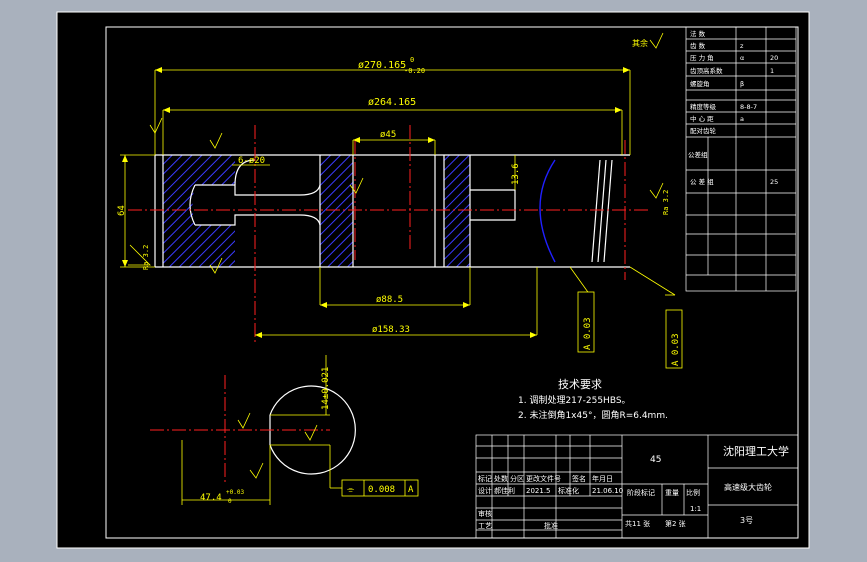  What do you see at coordinates (742, 58) in the screenshot?
I see `svg-text: α` at bounding box center [742, 58].